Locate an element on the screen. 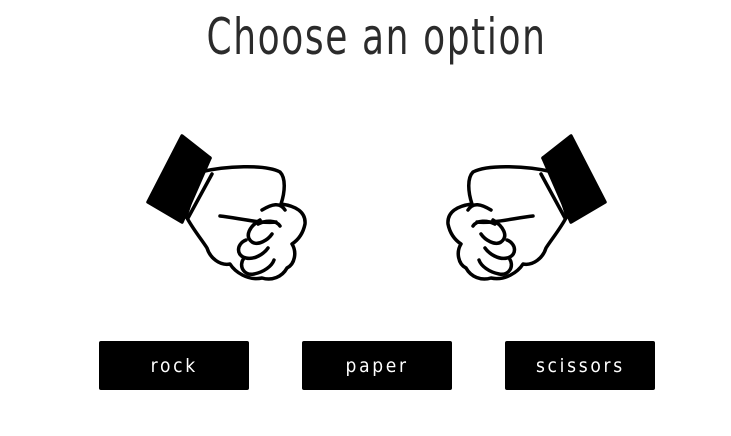 This screenshot has width=731, height=436. rock-button-label: rock is located at coordinates (174, 365).